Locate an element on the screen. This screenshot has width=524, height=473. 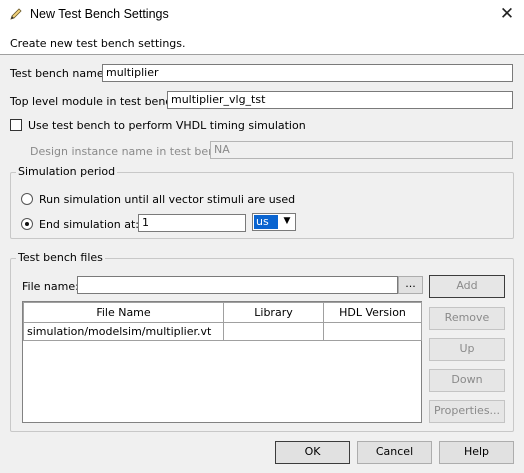
end-at-radio is located at coordinates (27, 224).